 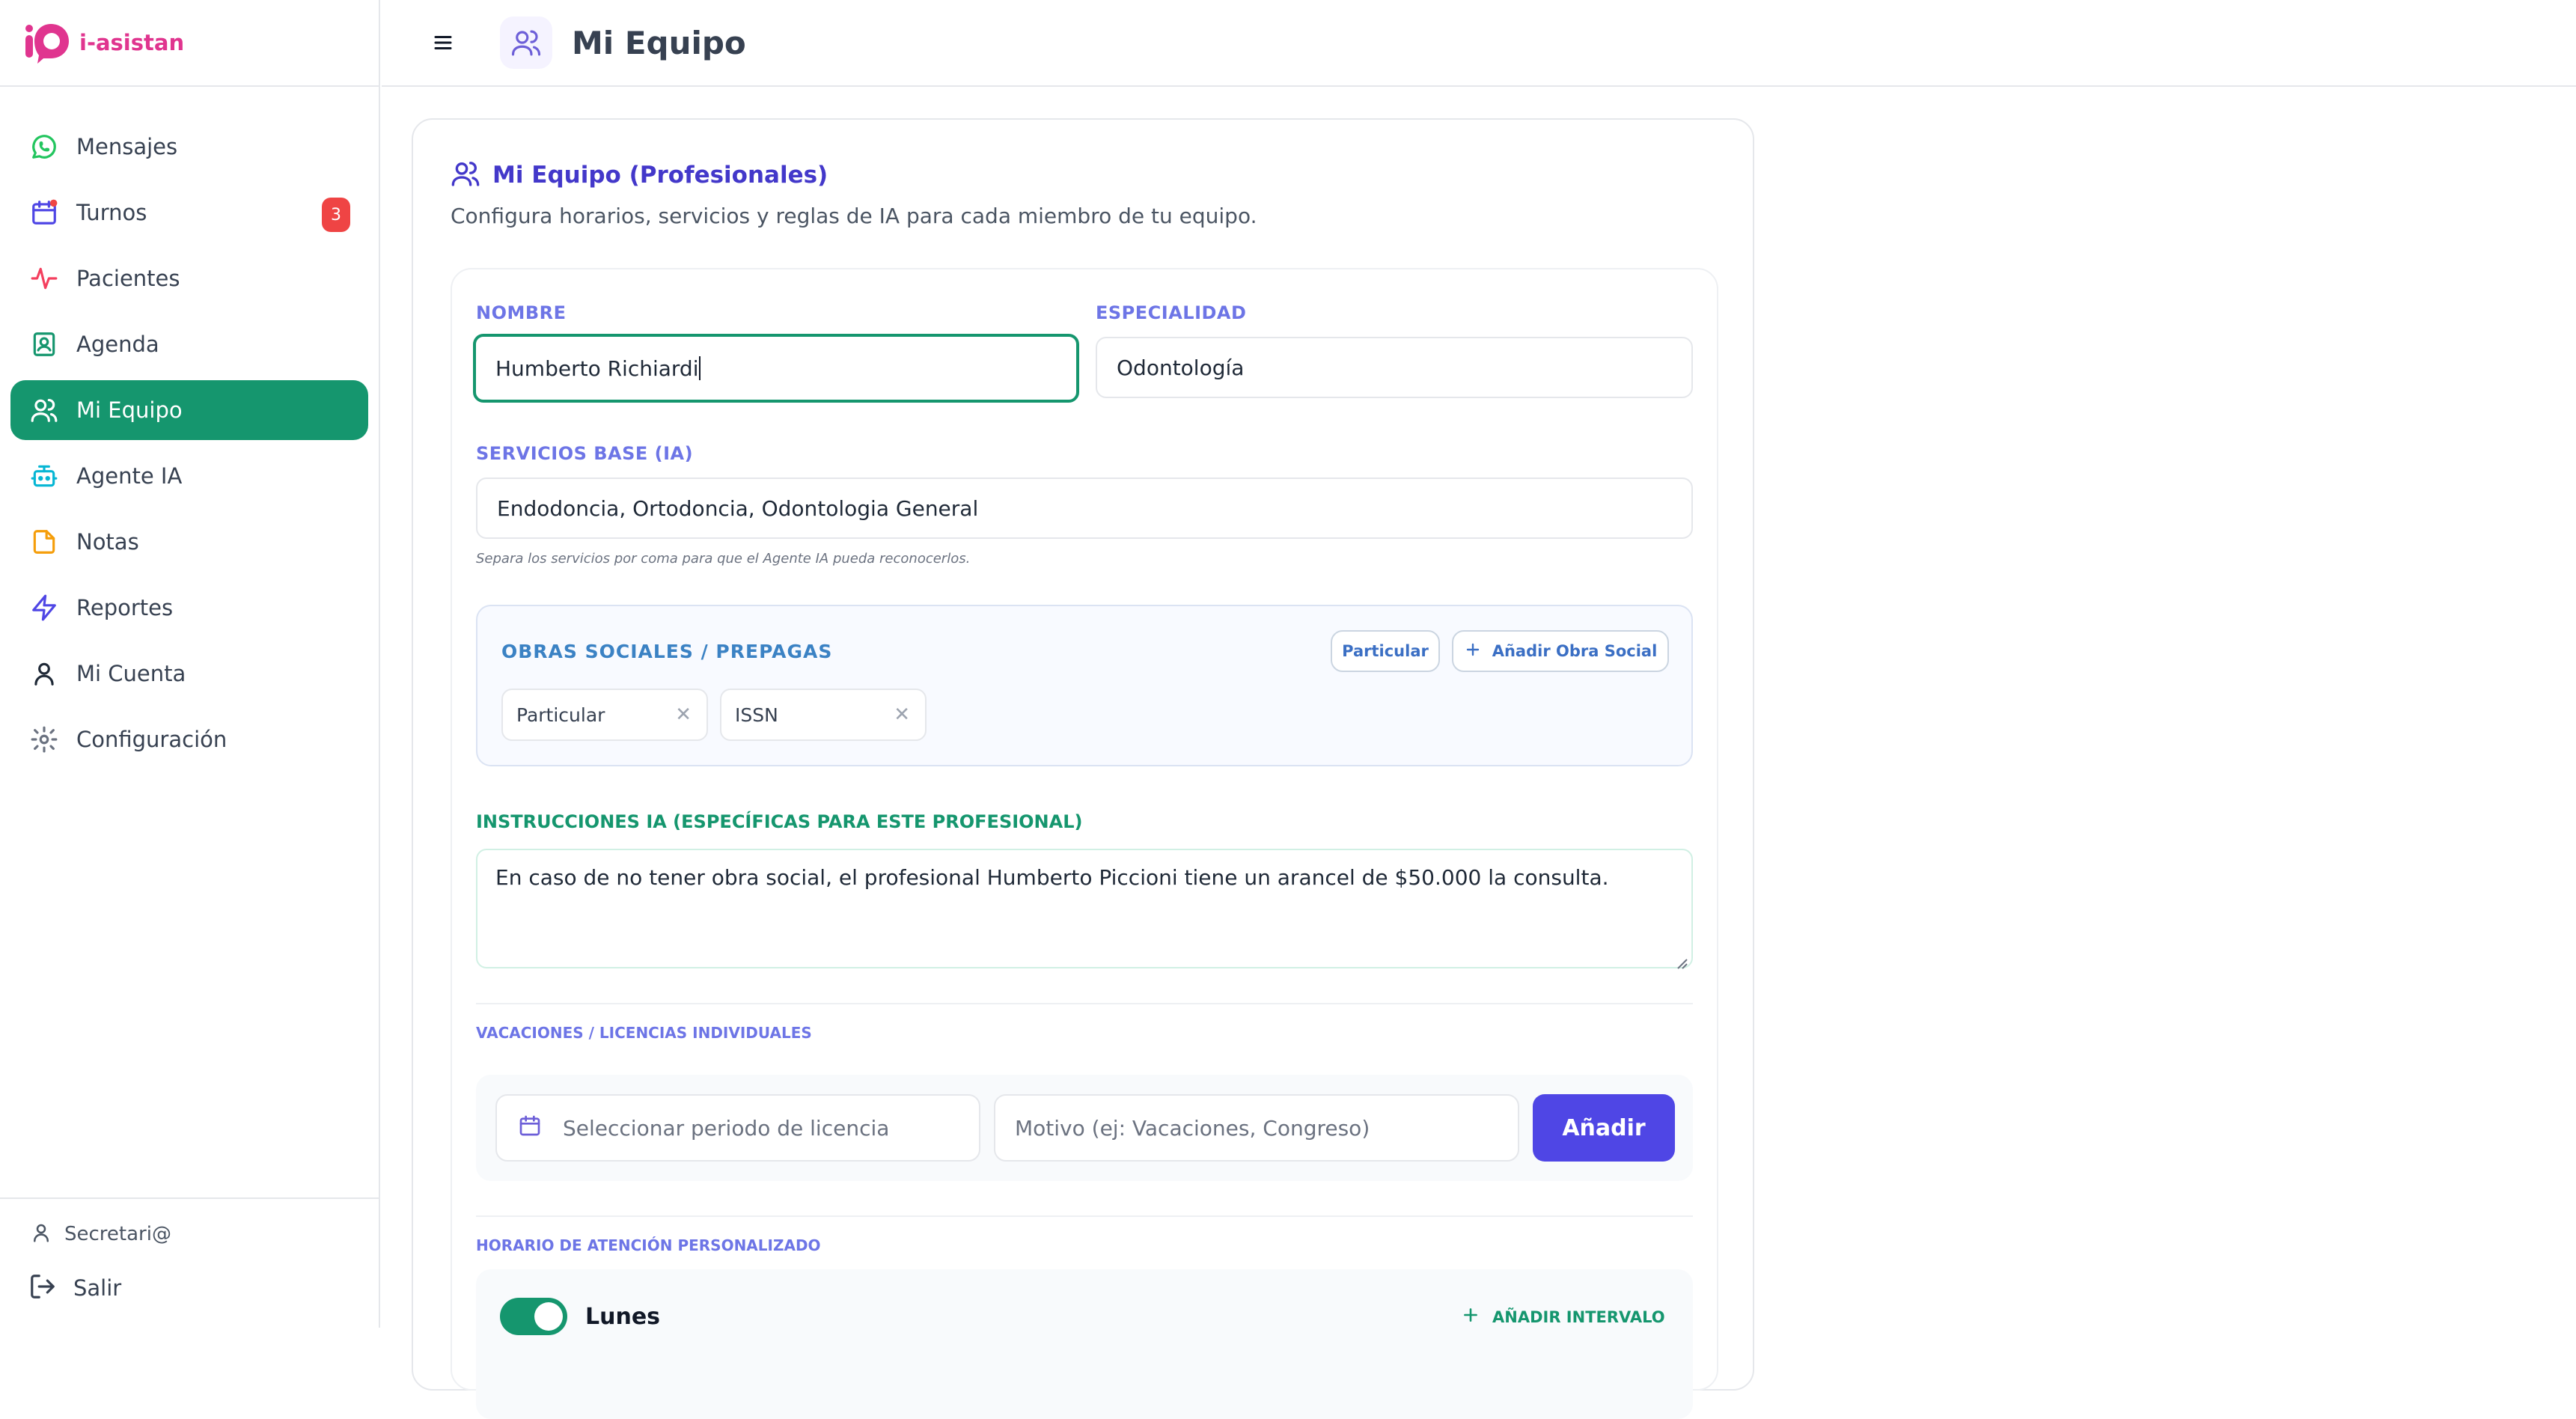 I want to click on quick-add-label: Particular, so click(x=1385, y=651).